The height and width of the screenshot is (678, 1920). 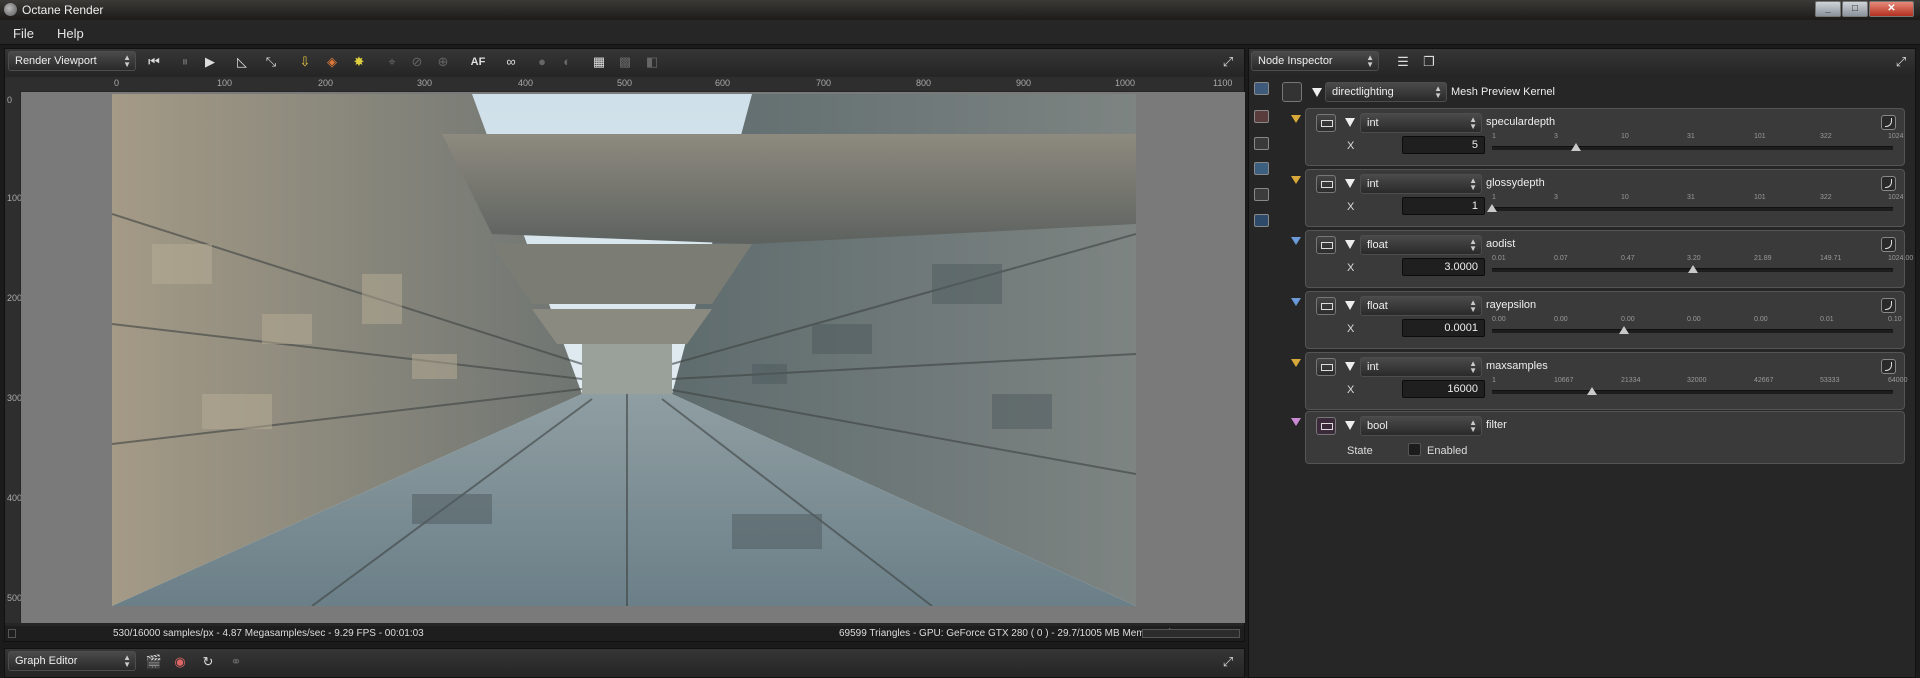 I want to click on value-field: 3.0000, so click(x=1443, y=267).